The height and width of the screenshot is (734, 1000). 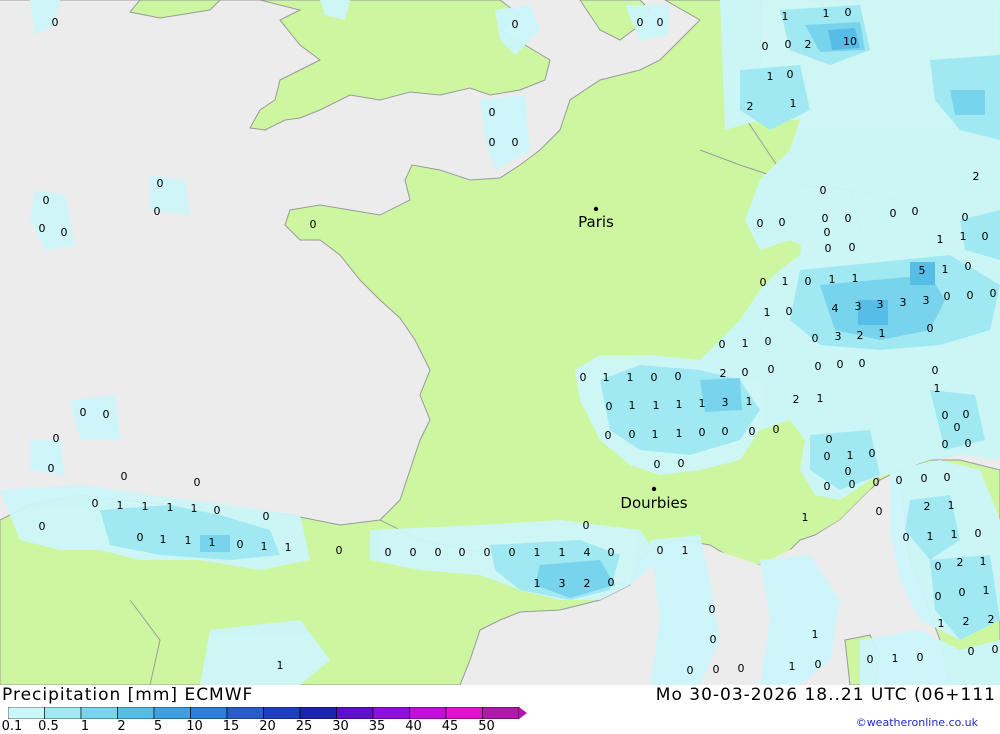 I want to click on legend-tick-label: 1, so click(x=85, y=726).